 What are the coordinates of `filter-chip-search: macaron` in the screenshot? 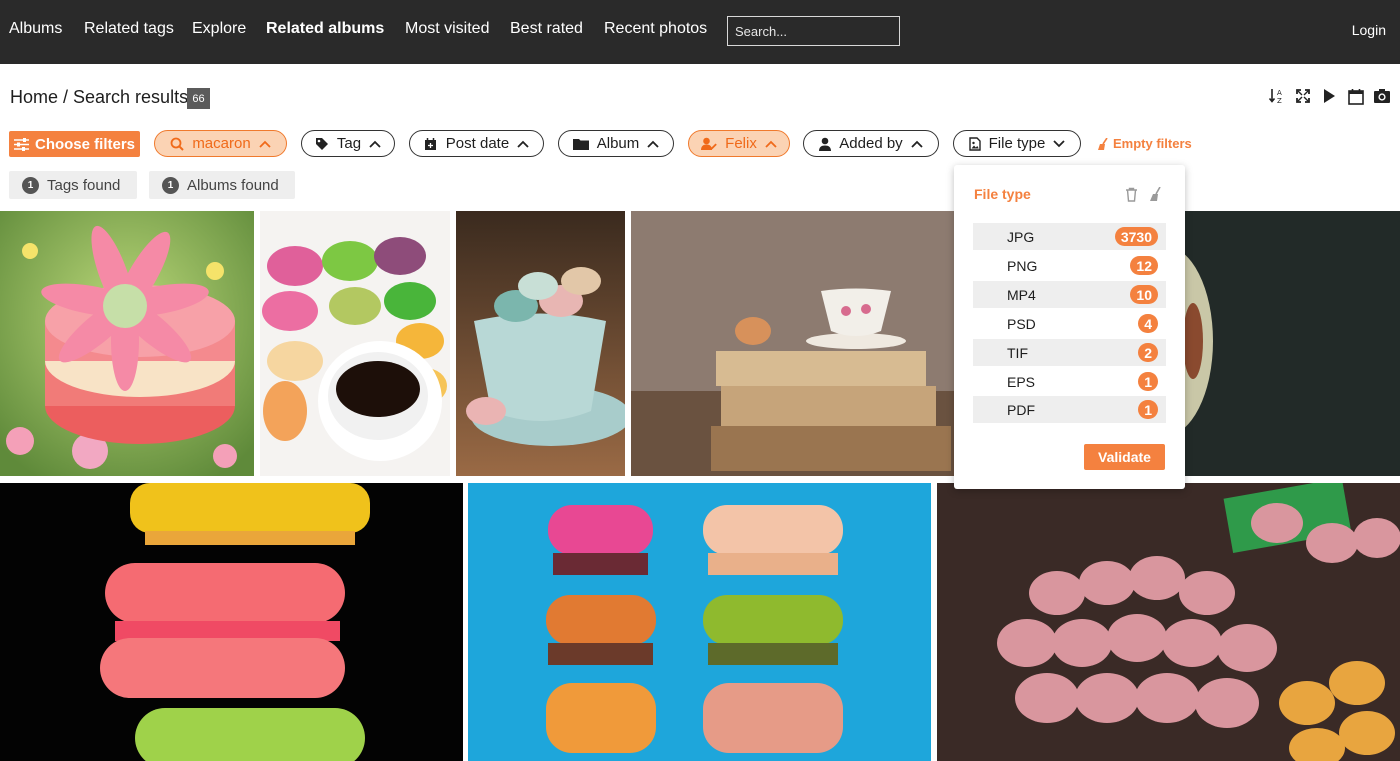 It's located at (220, 143).